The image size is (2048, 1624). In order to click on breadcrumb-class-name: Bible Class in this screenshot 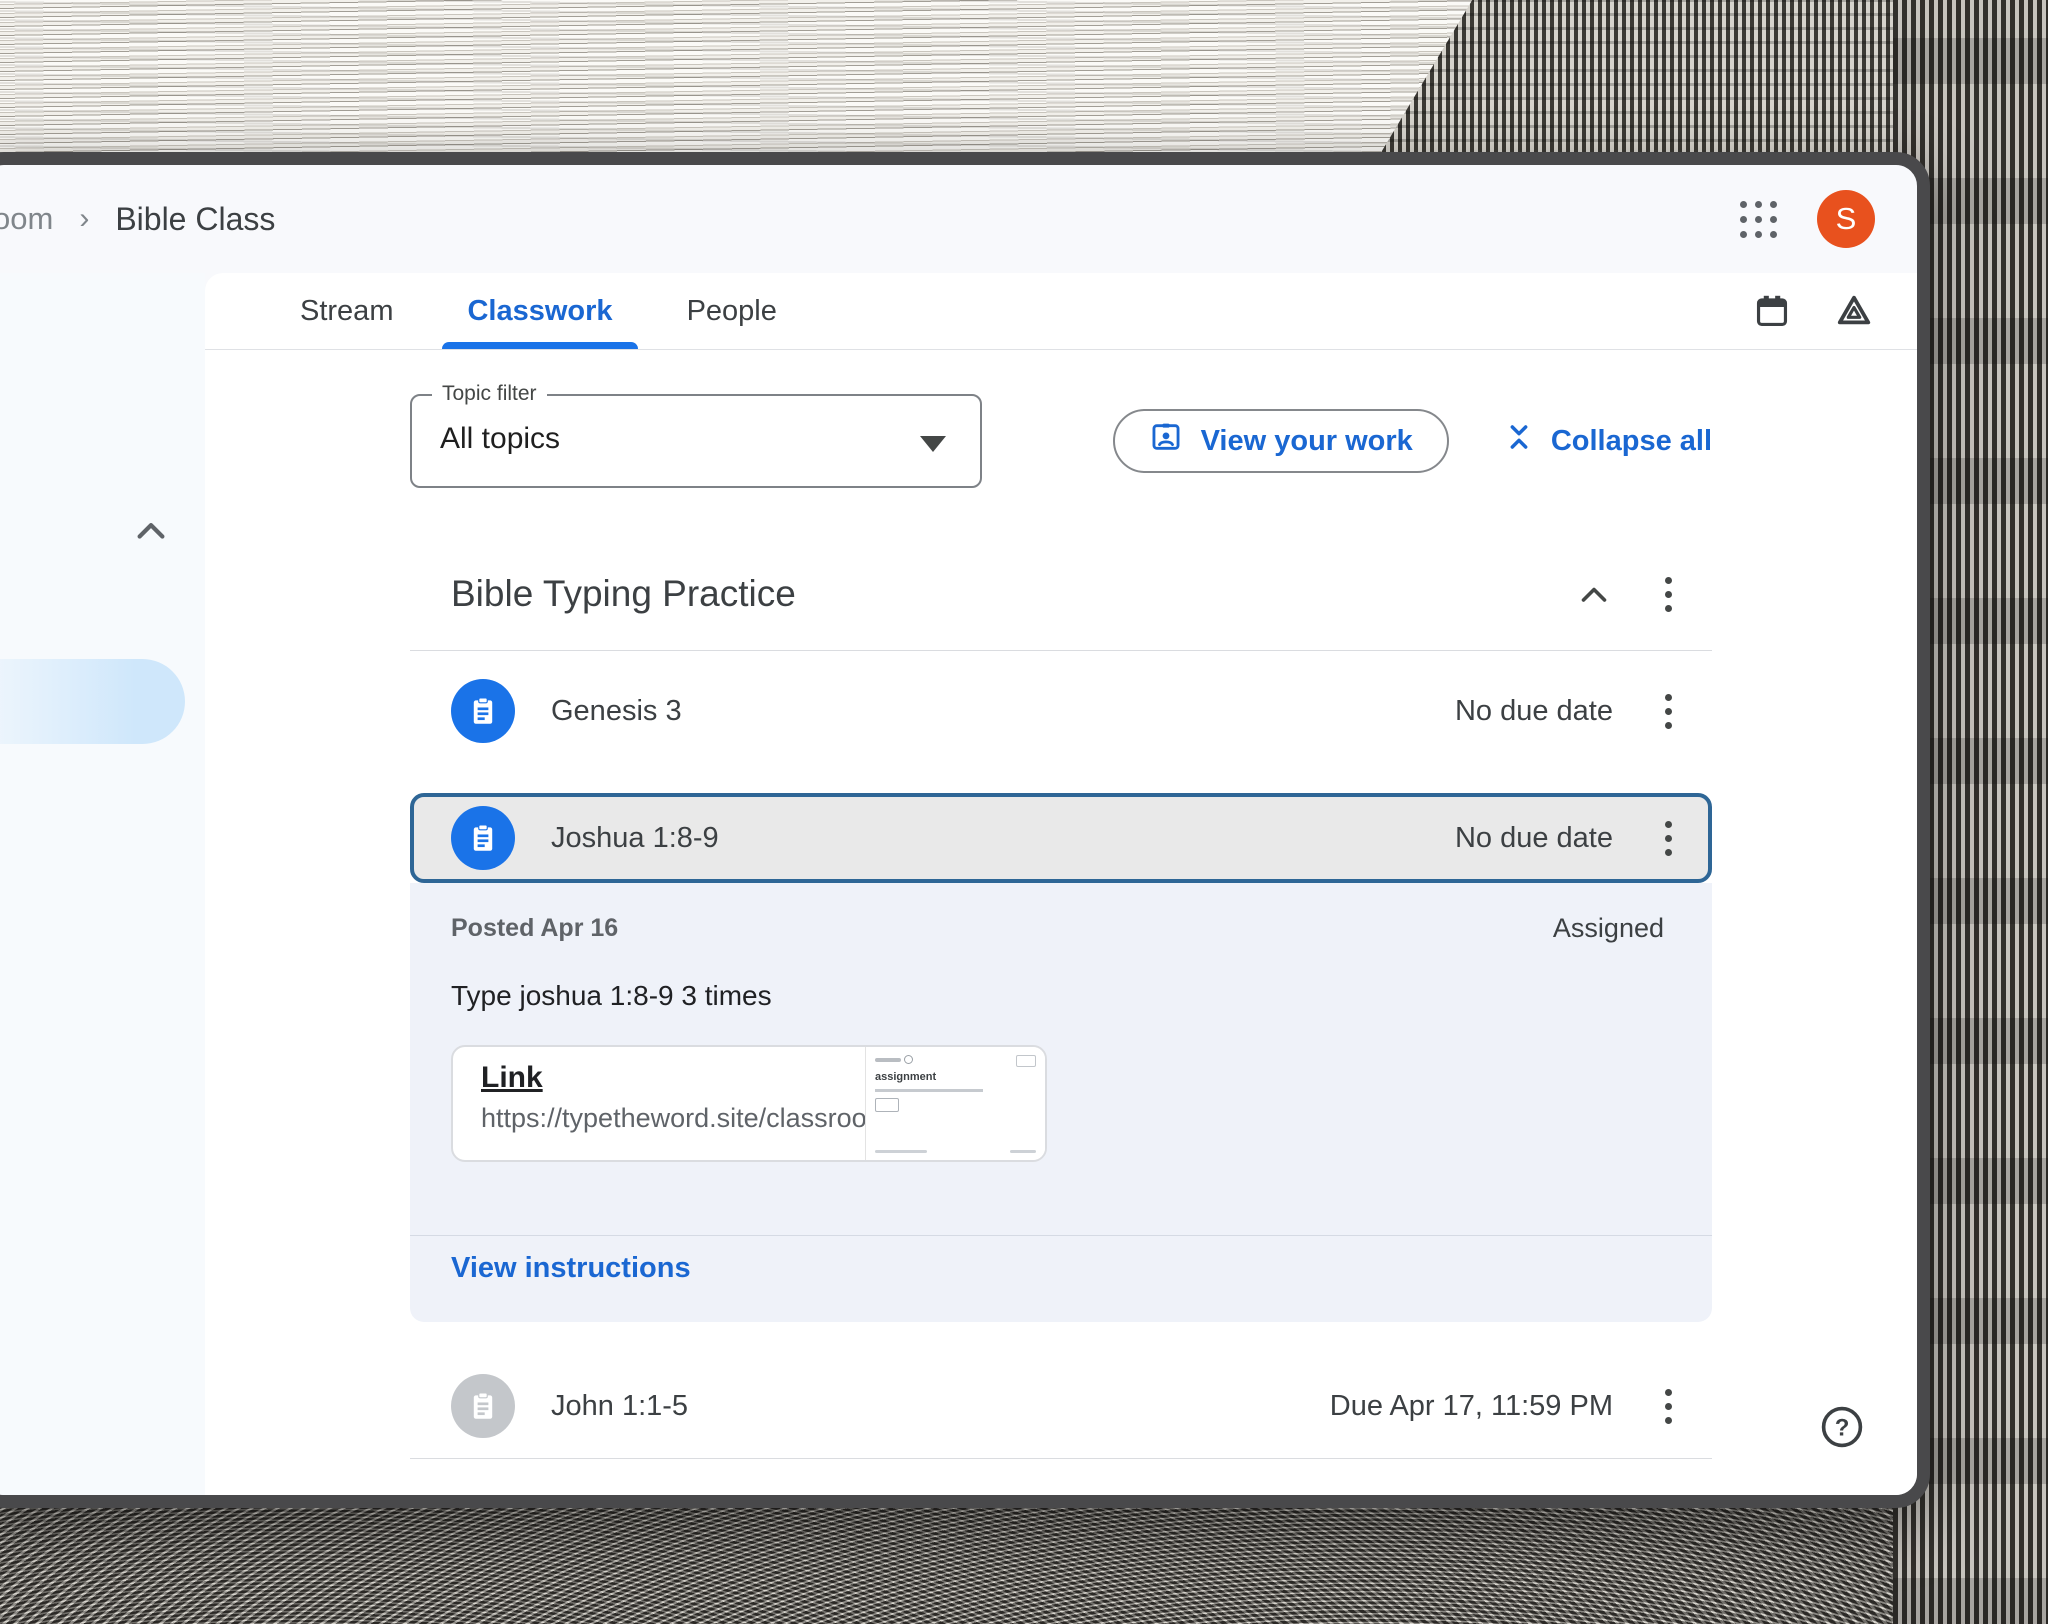, I will do `click(195, 219)`.